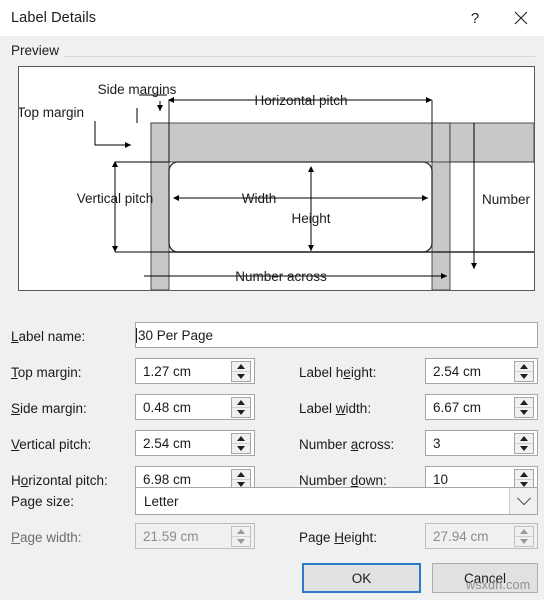 The height and width of the screenshot is (600, 544). Describe the element at coordinates (361, 578) in the screenshot. I see `ok-button: OK` at that location.